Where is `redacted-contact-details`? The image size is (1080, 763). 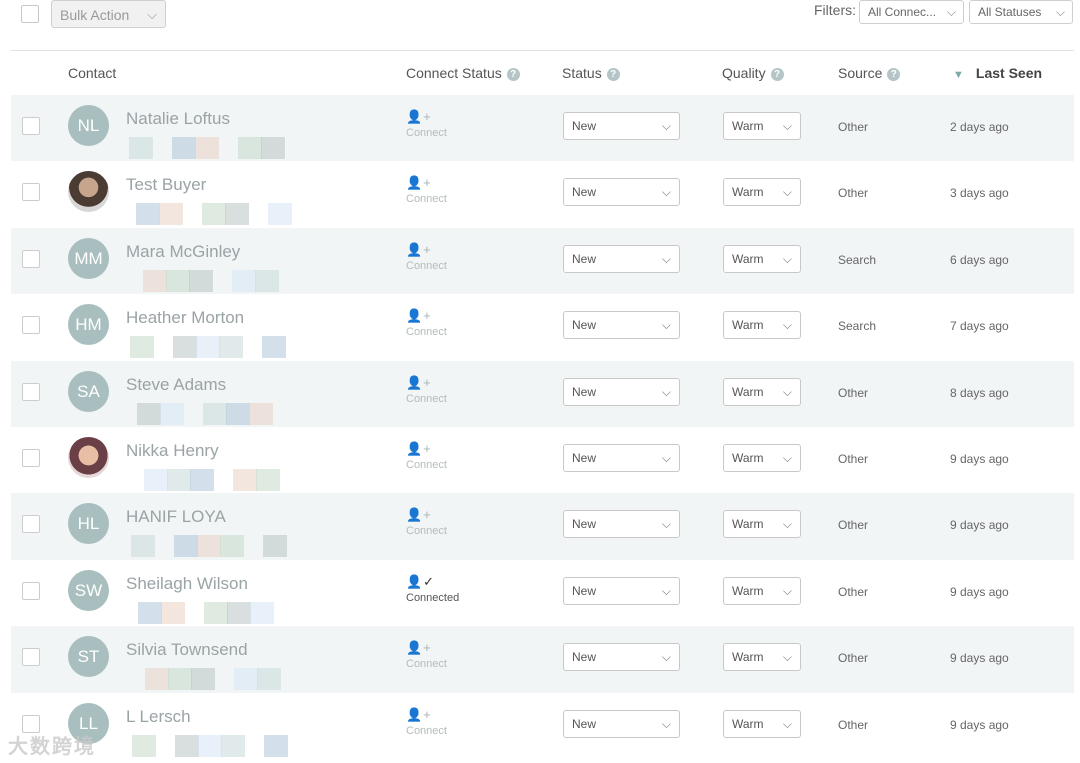 redacted-contact-details is located at coordinates (211, 345).